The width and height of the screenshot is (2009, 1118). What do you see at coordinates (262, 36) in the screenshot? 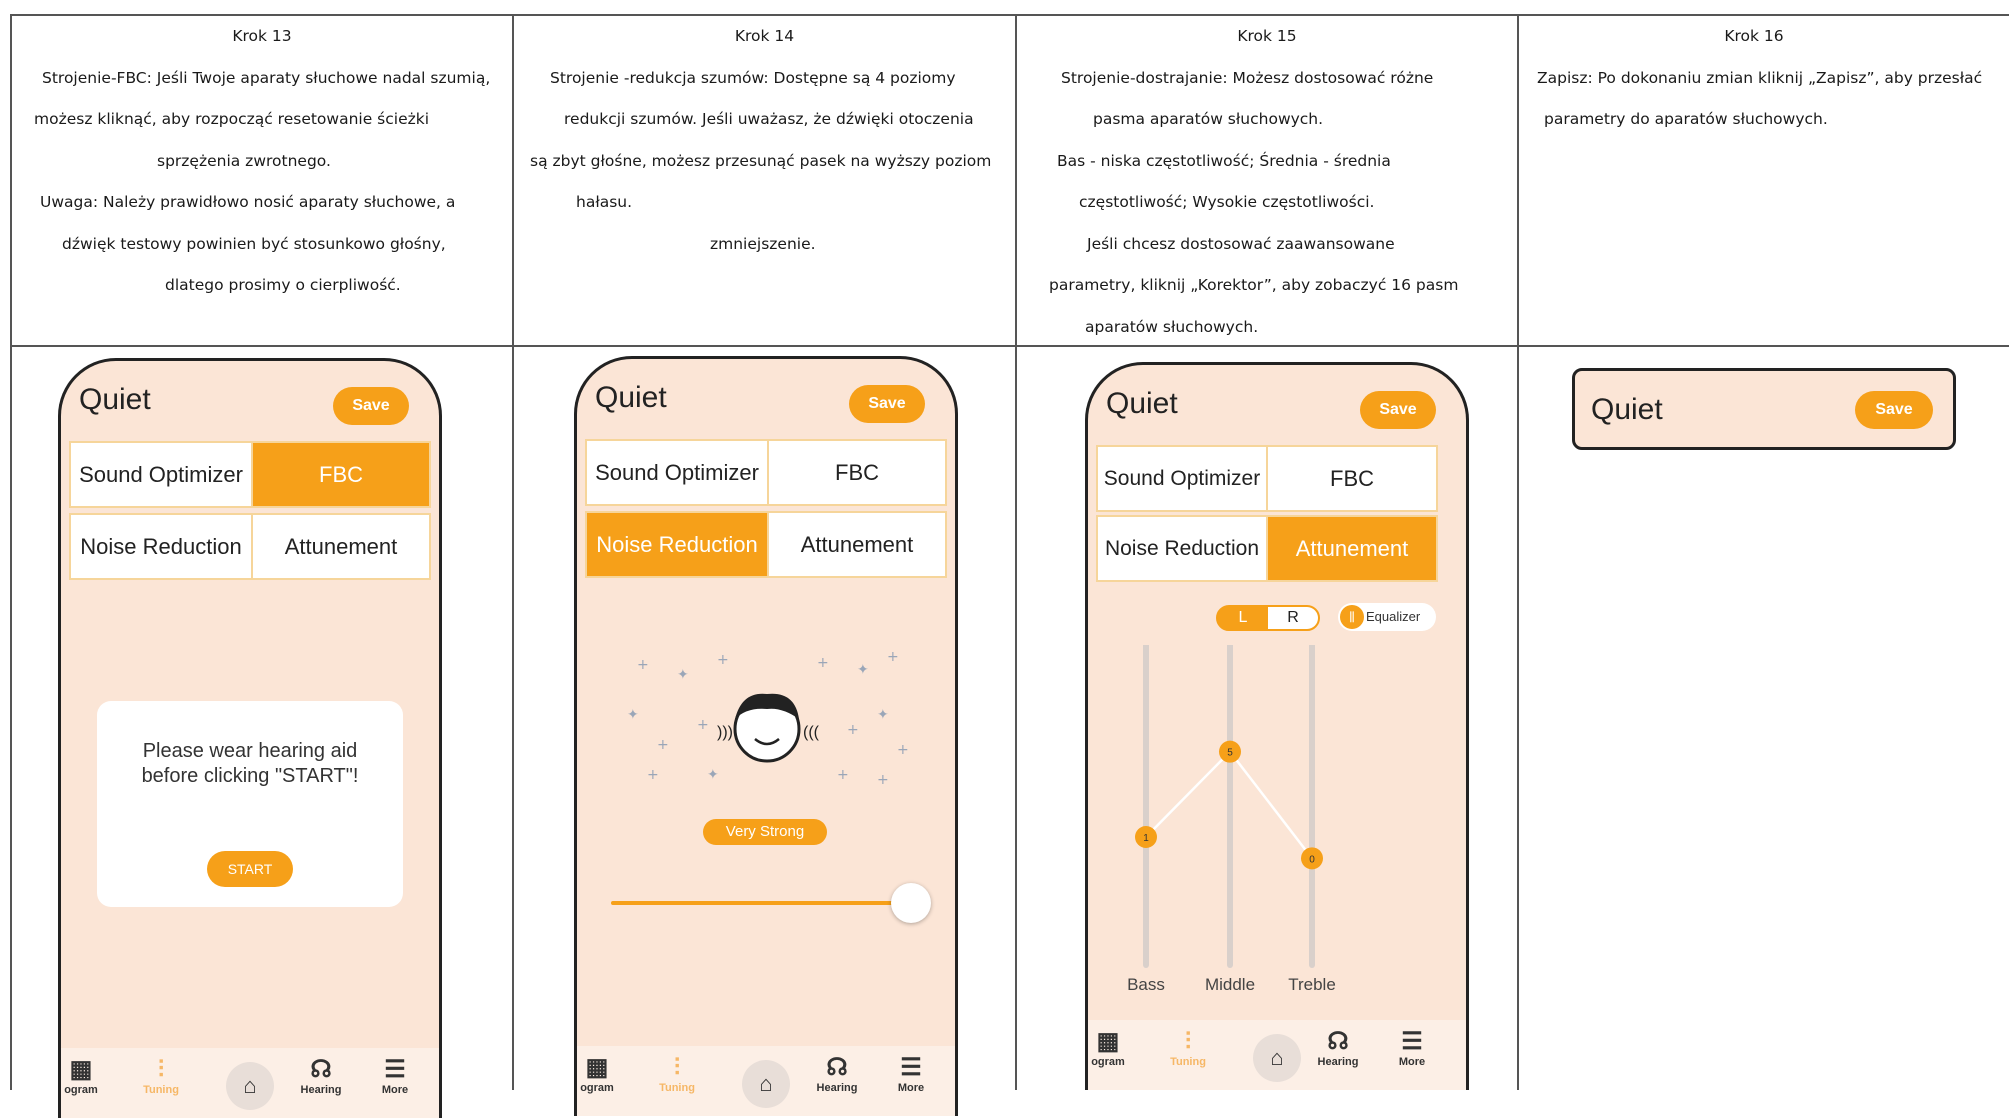
I see `step-title: Krok 13` at bounding box center [262, 36].